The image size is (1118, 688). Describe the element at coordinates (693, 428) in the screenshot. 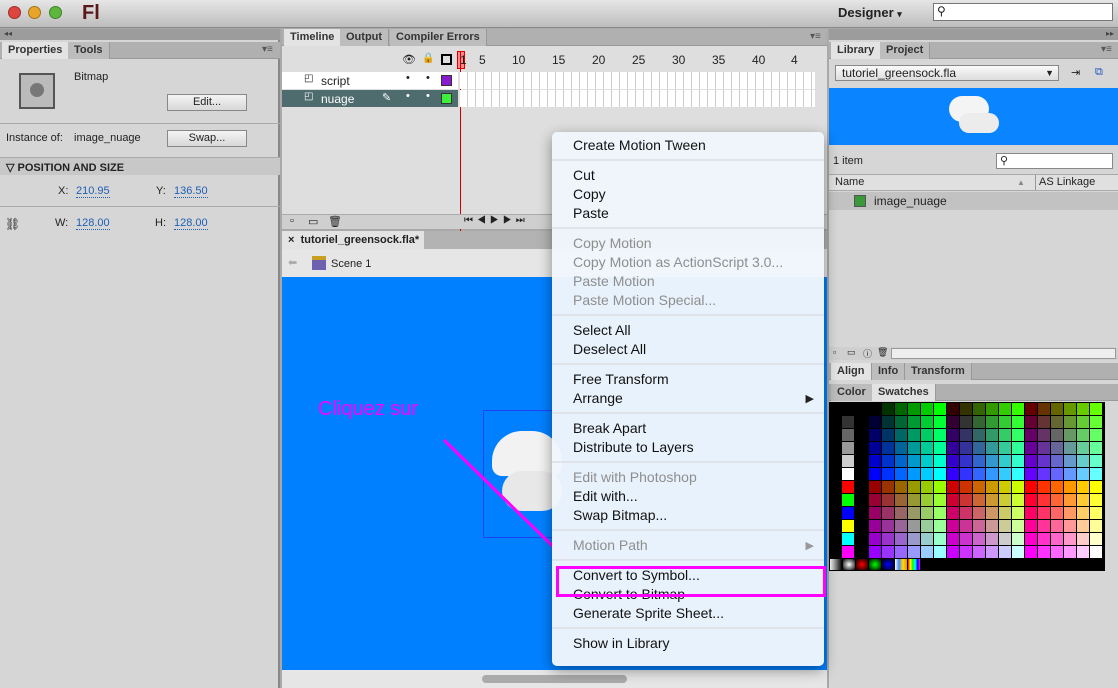

I see `menu-item-break-apart: Break Apart` at that location.